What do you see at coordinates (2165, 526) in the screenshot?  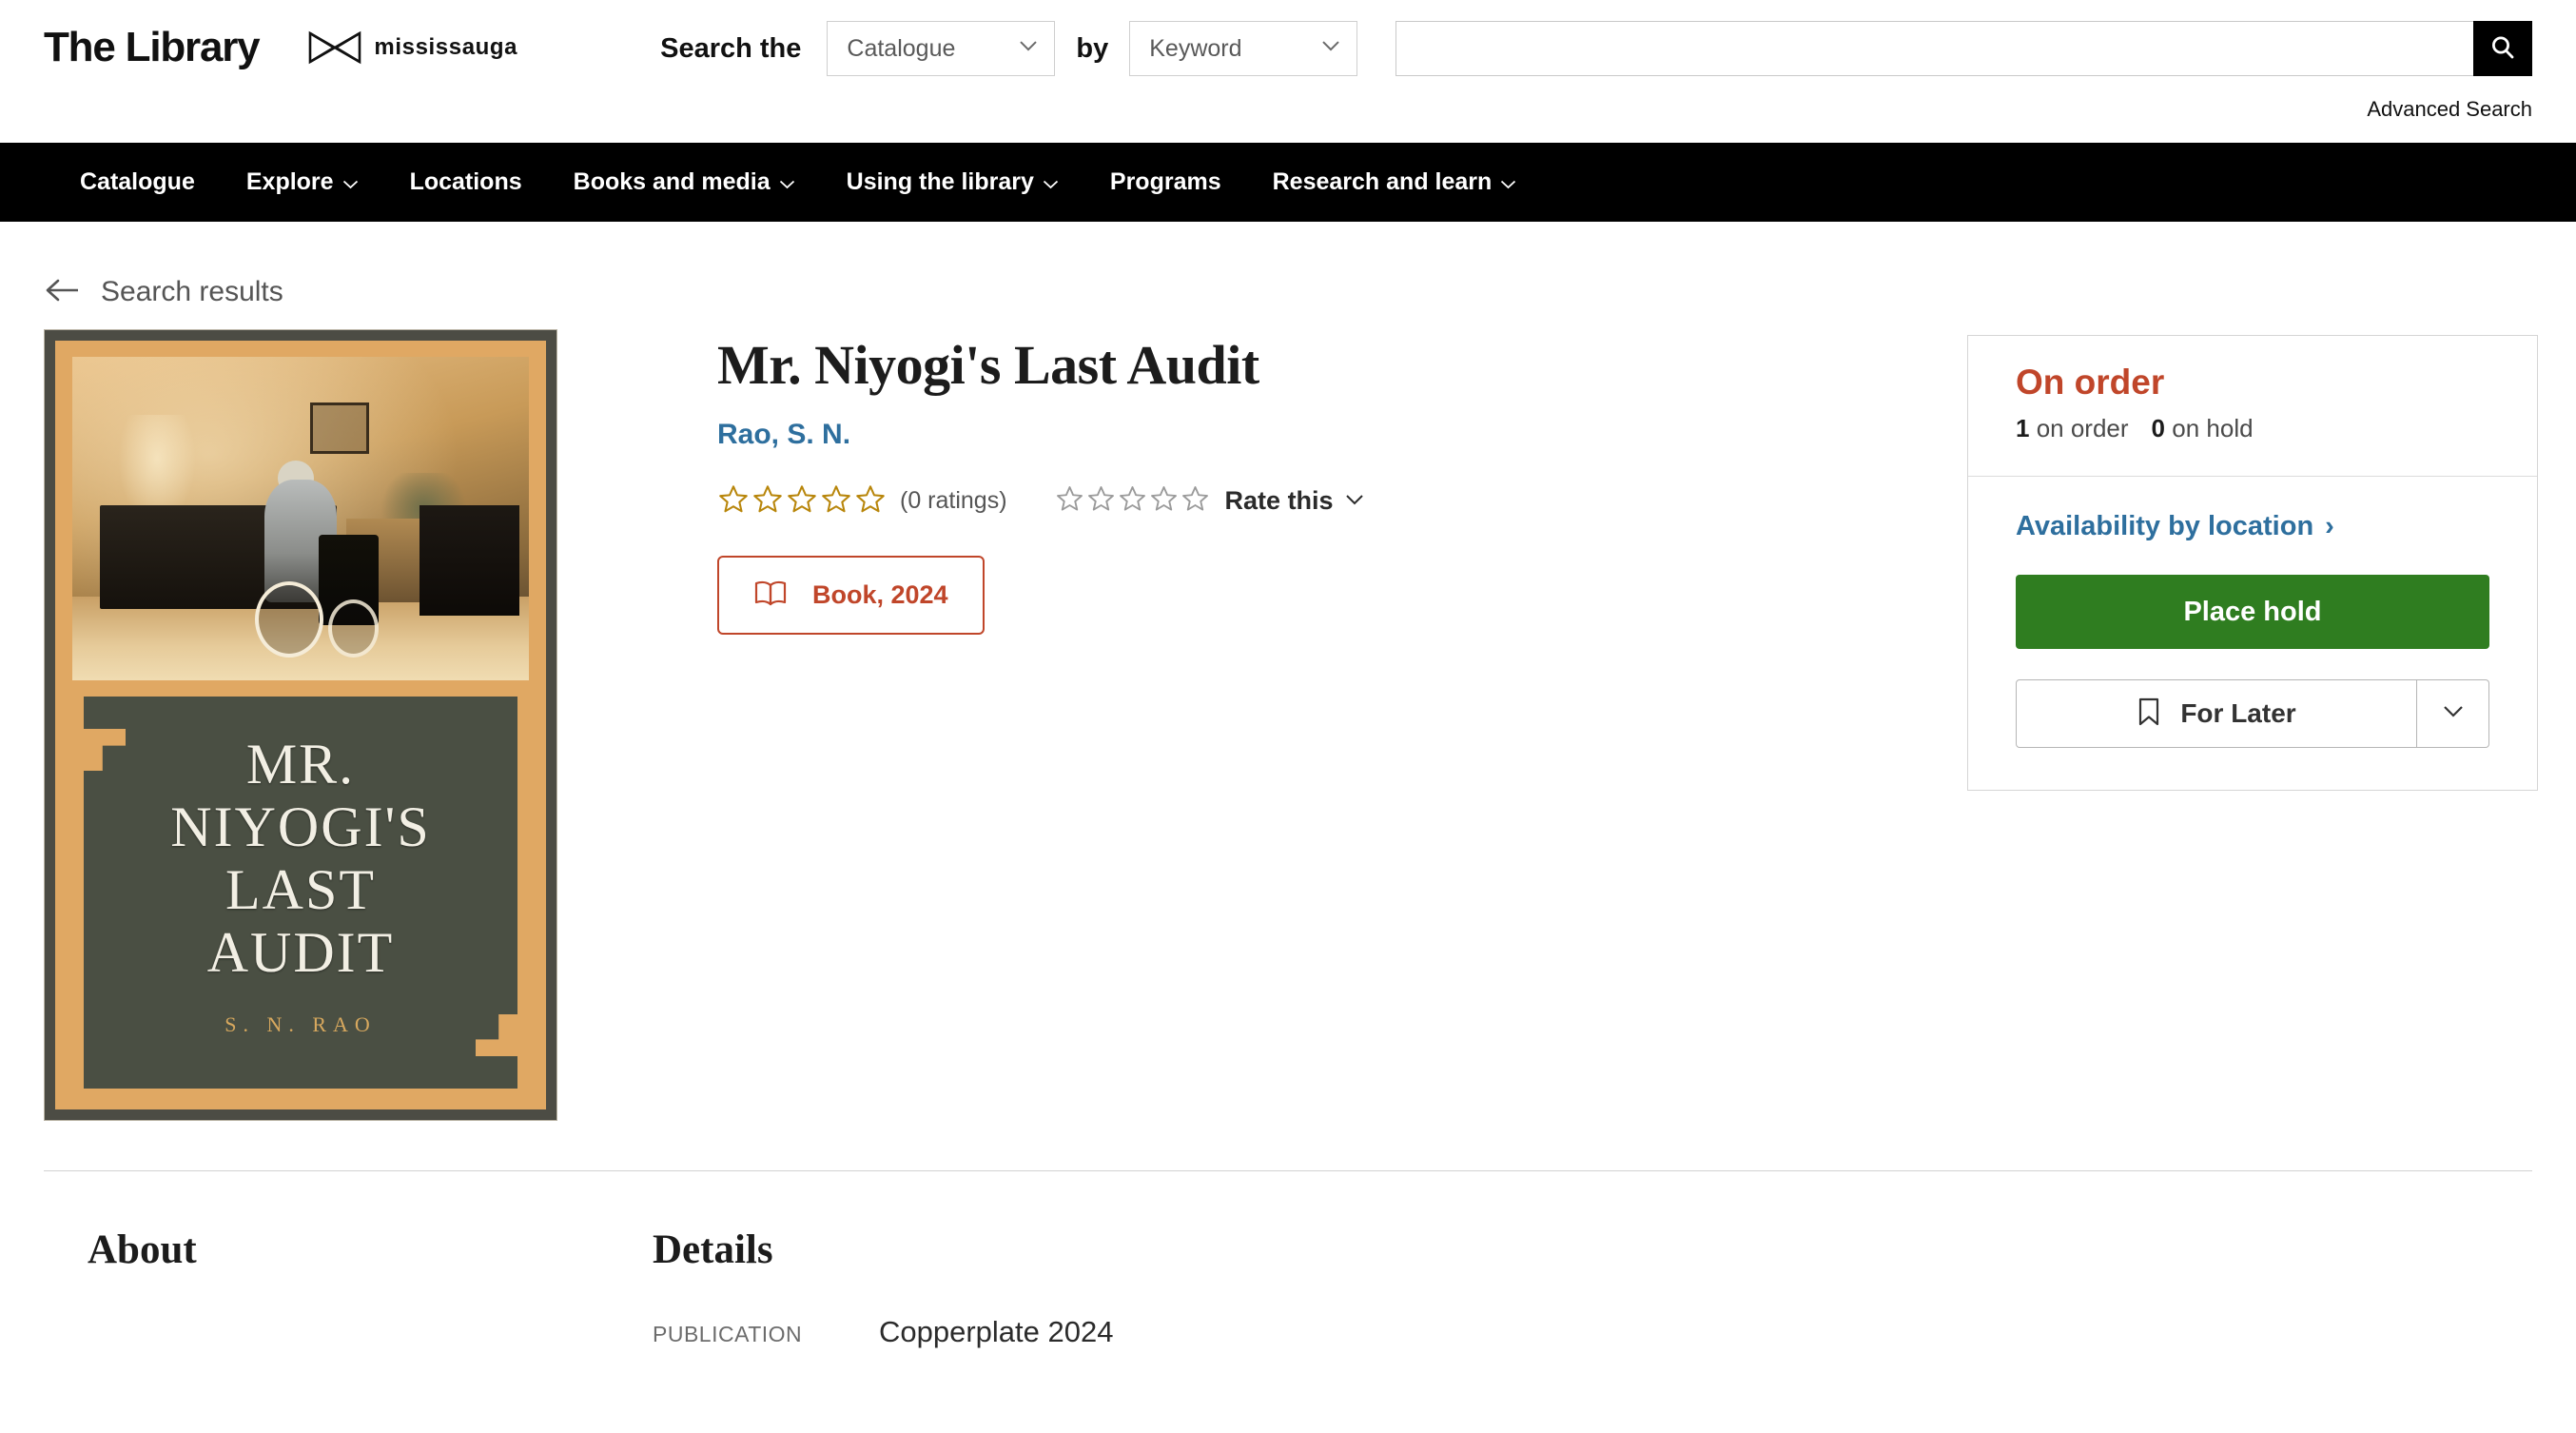 I see `availability-by-location-label: Availability by location` at bounding box center [2165, 526].